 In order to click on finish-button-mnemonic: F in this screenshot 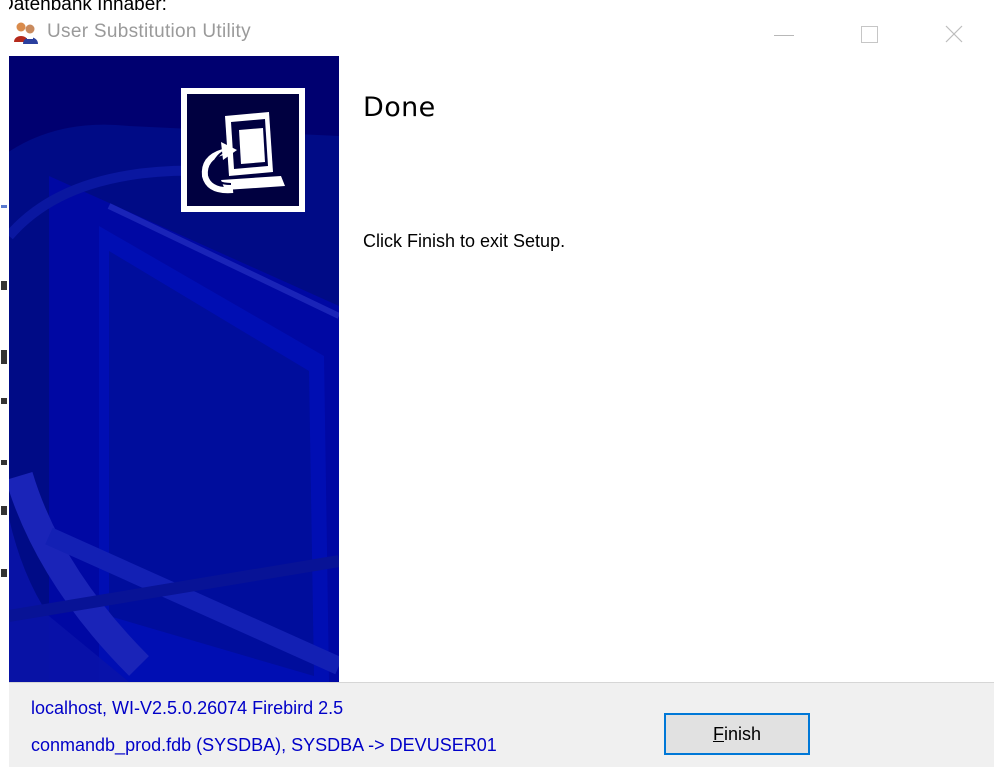, I will do `click(718, 733)`.